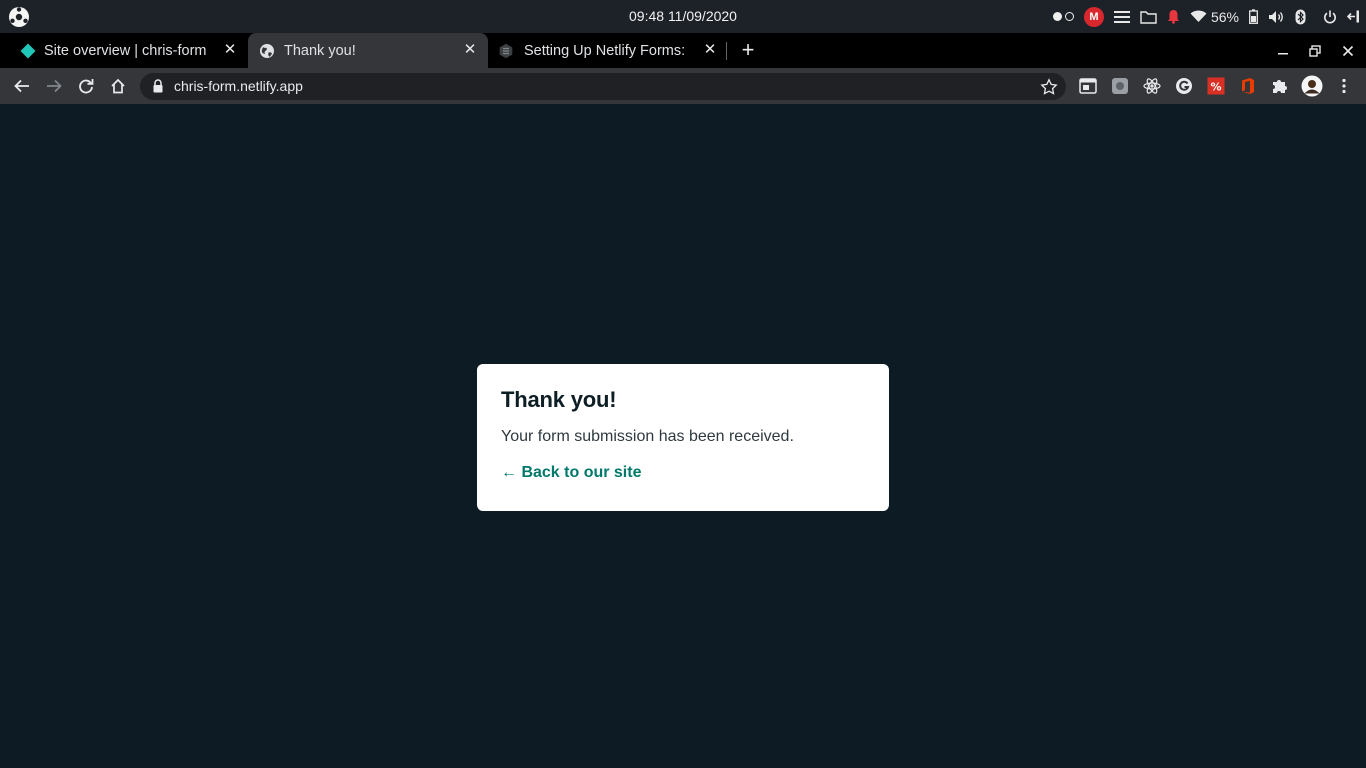 This screenshot has width=1366, height=768. I want to click on restore-button, so click(1315, 50).